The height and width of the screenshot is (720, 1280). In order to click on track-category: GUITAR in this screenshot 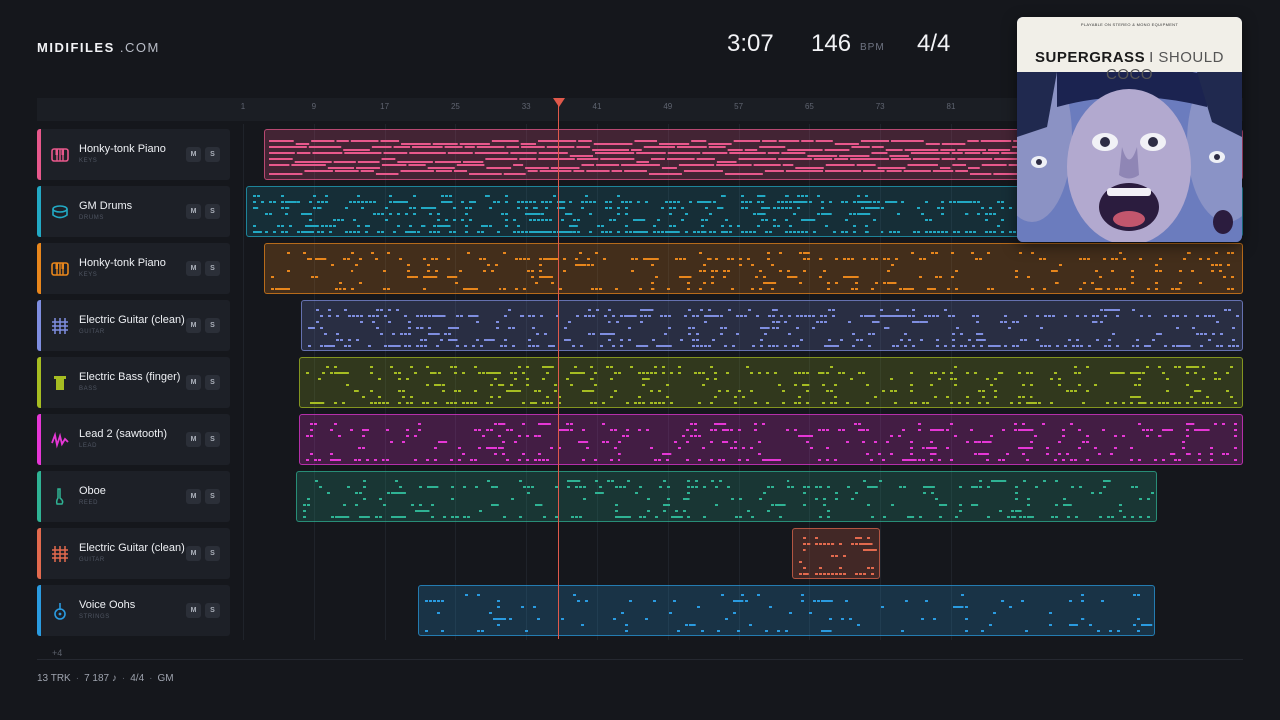, I will do `click(92, 560)`.